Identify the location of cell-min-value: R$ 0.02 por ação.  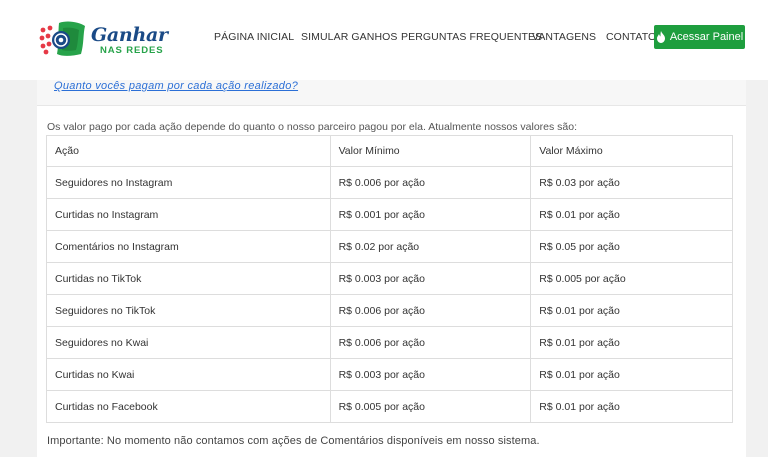
(430, 246).